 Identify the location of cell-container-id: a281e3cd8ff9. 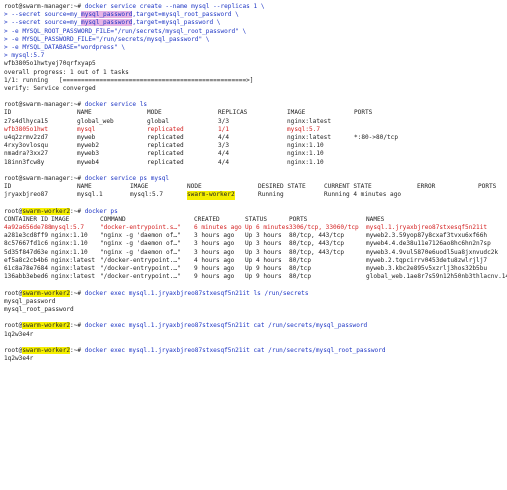
(26, 236).